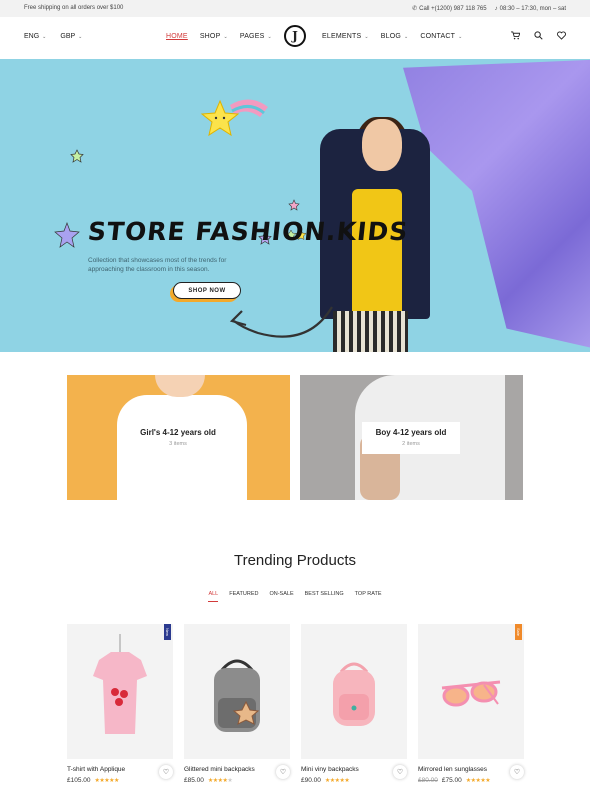  What do you see at coordinates (516, 36) in the screenshot?
I see `cart-icon` at bounding box center [516, 36].